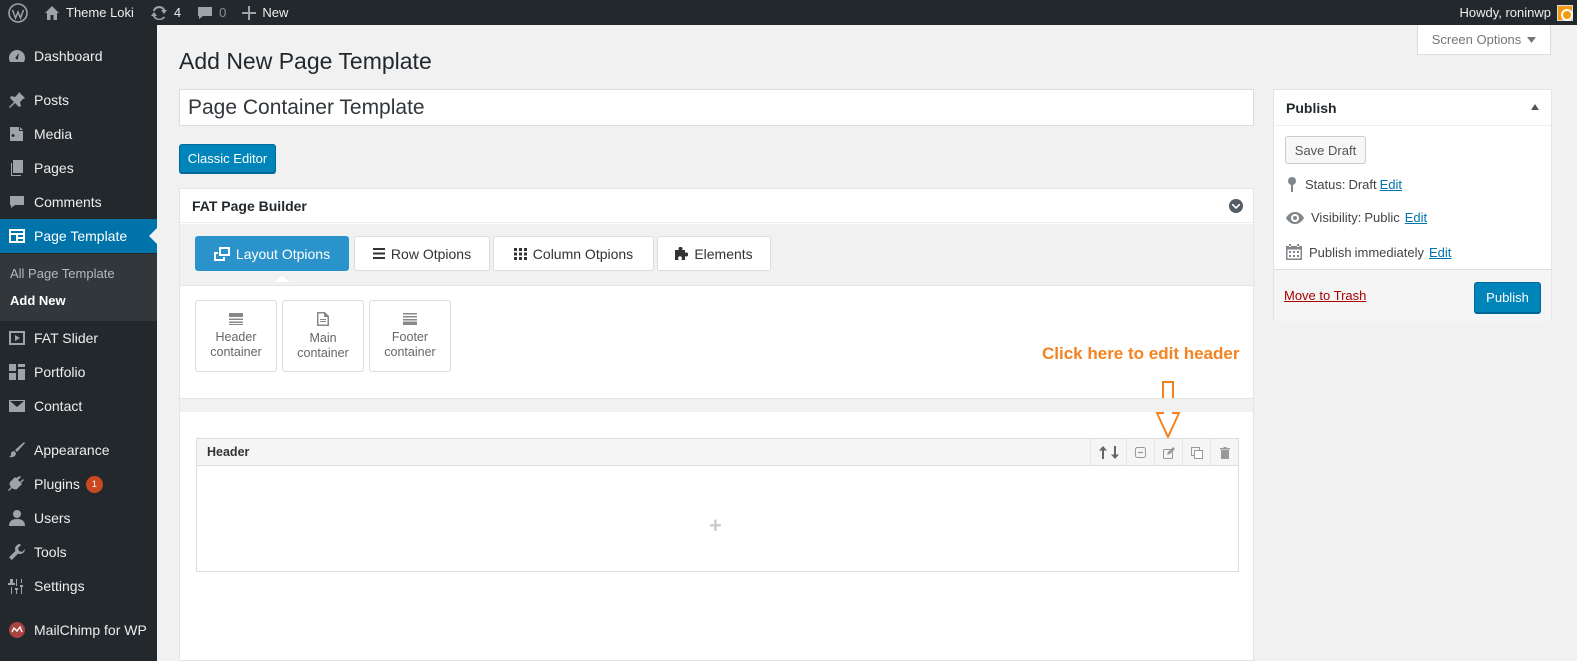 The height and width of the screenshot is (661, 1577). What do you see at coordinates (1505, 12) in the screenshot?
I see `howdy-text: Howdy, roninwp` at bounding box center [1505, 12].